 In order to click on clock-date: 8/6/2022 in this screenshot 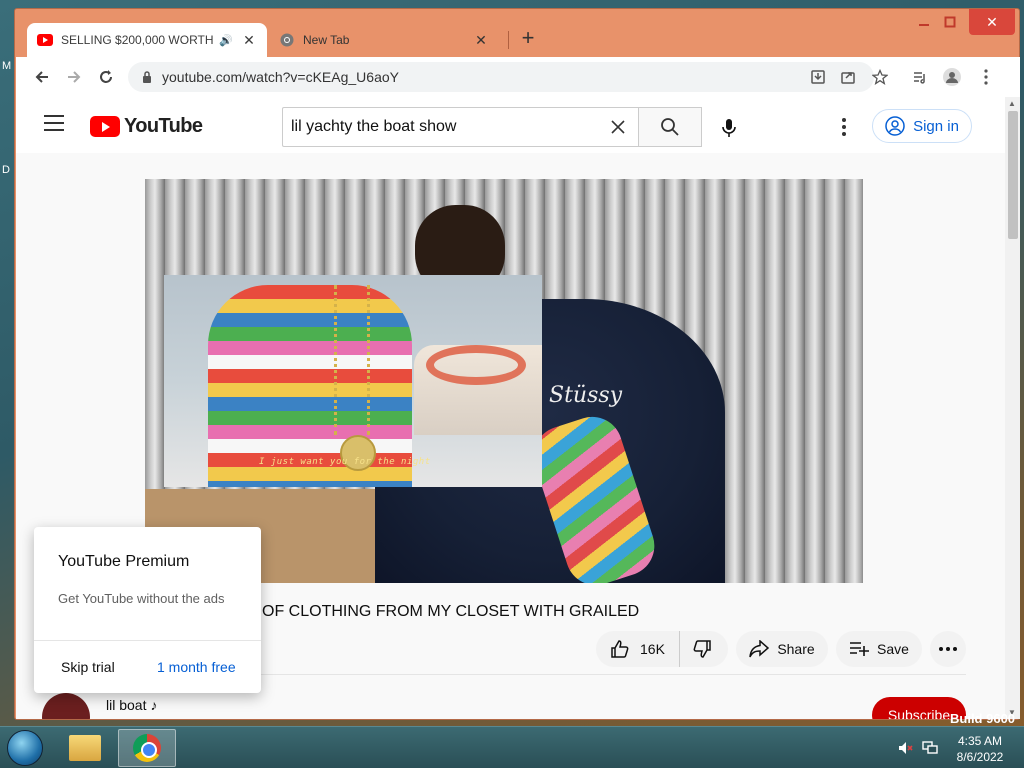, I will do `click(980, 757)`.